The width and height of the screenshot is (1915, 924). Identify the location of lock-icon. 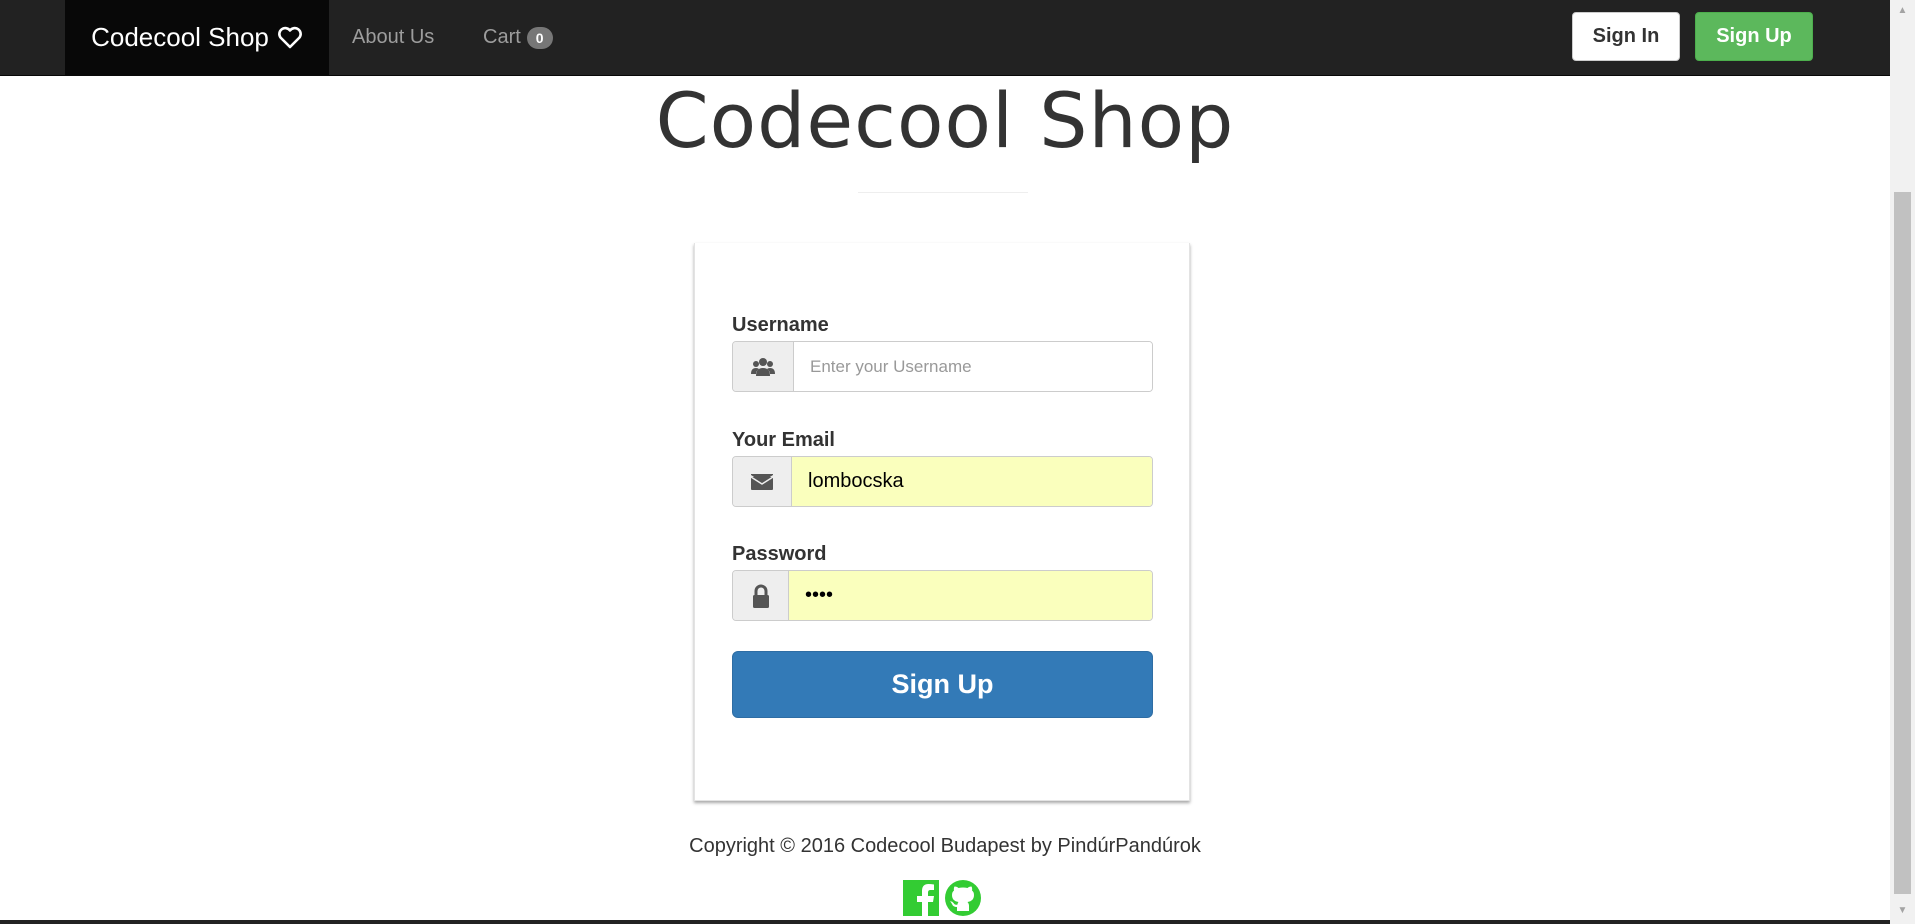
(761, 595).